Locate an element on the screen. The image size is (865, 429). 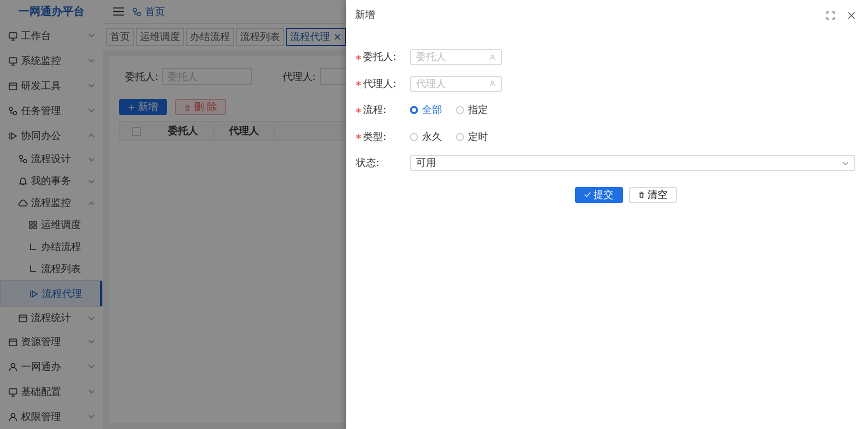
status-select: 可用 is located at coordinates (632, 163).